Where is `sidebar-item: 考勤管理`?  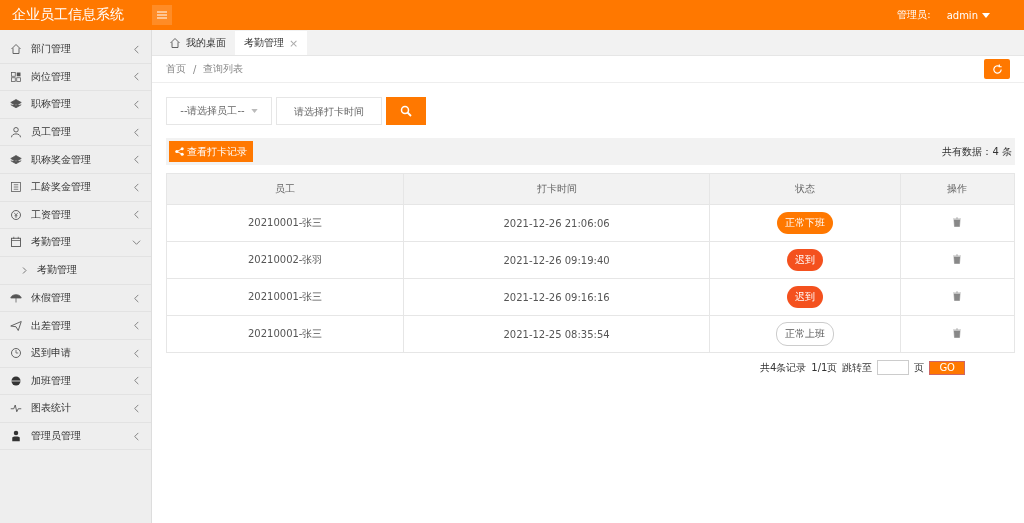
sidebar-item: 考勤管理 is located at coordinates (75, 243).